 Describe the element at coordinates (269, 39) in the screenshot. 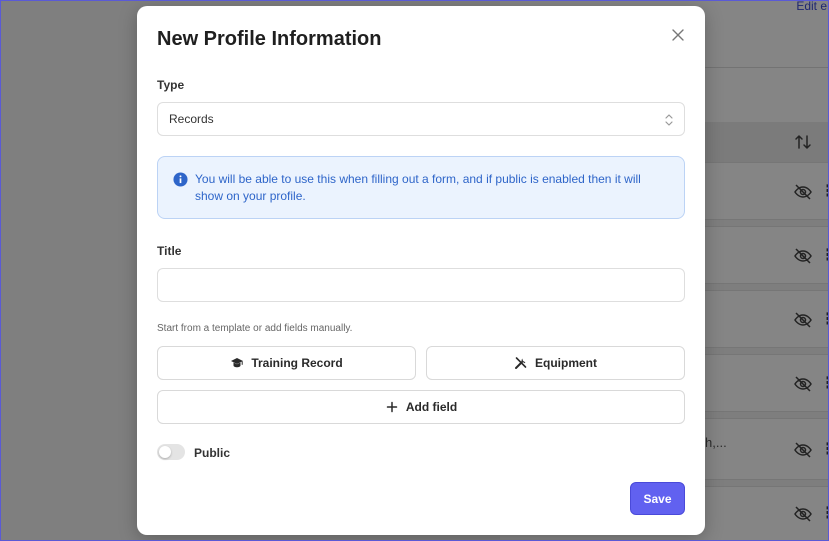

I see `dialog-title: New Profile Information` at that location.